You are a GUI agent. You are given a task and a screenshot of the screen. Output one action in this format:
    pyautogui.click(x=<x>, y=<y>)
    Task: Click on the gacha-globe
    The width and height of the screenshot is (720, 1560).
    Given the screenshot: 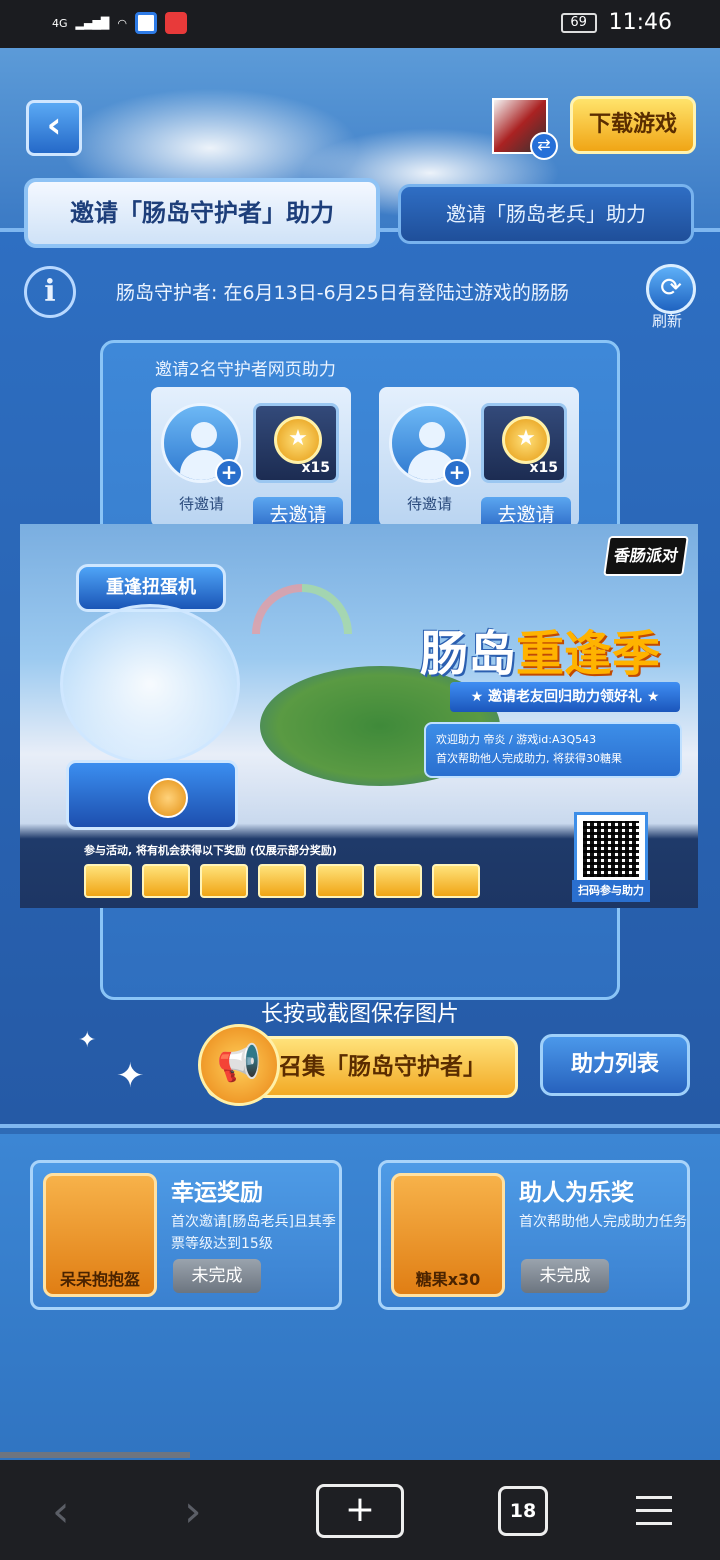 What is the action you would take?
    pyautogui.click(x=150, y=684)
    